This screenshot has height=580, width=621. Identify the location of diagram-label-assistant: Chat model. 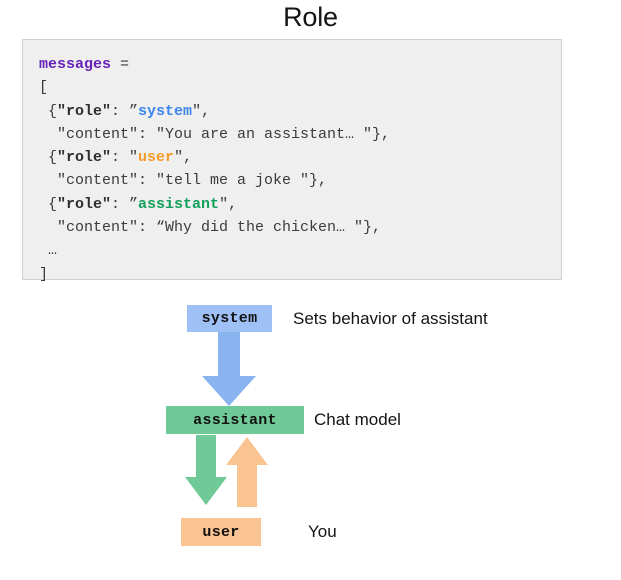
(357, 419).